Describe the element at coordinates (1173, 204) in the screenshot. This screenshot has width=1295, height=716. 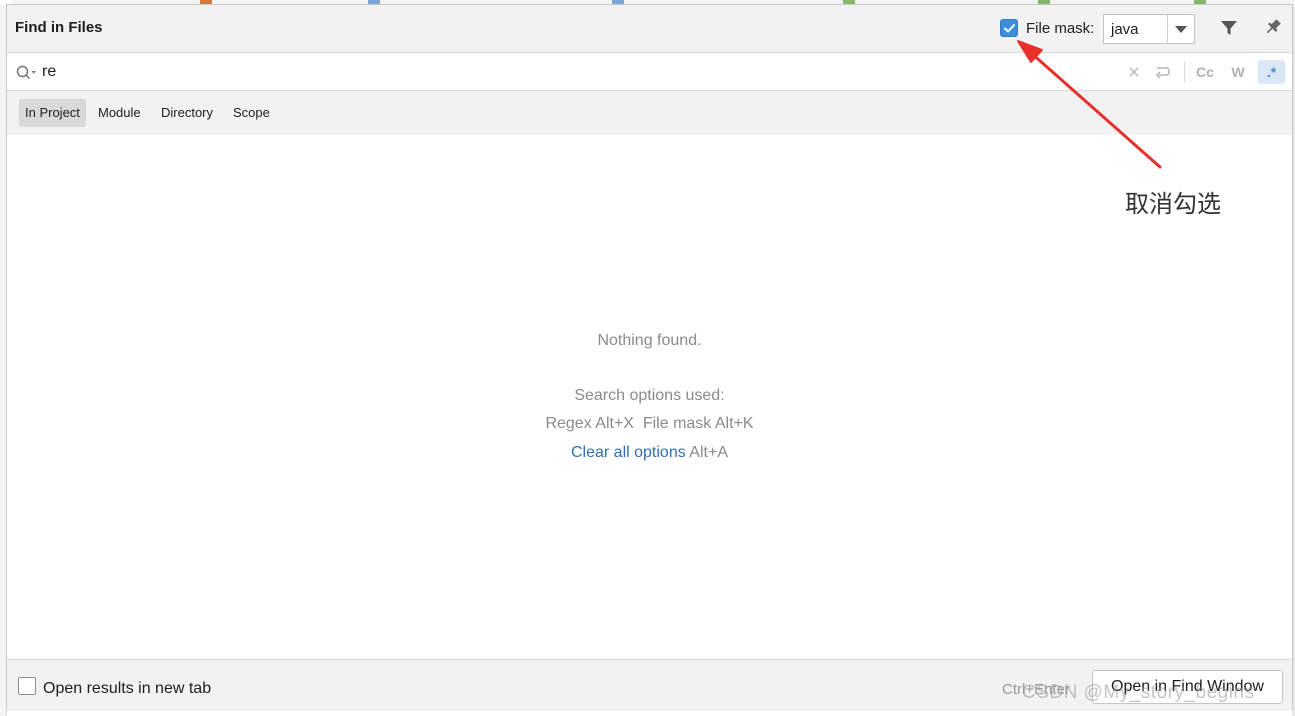
I see `annotation-note: 取消勾选` at that location.